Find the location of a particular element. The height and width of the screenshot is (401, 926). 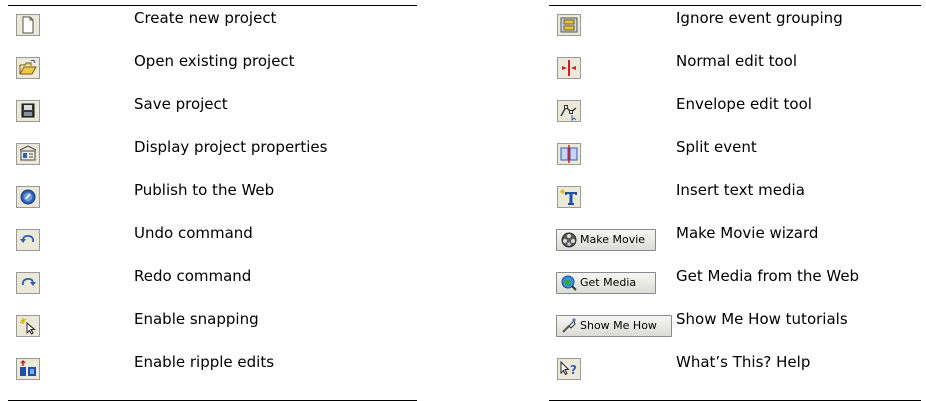

list-item-label: Ignore event grouping is located at coordinates (759, 18).